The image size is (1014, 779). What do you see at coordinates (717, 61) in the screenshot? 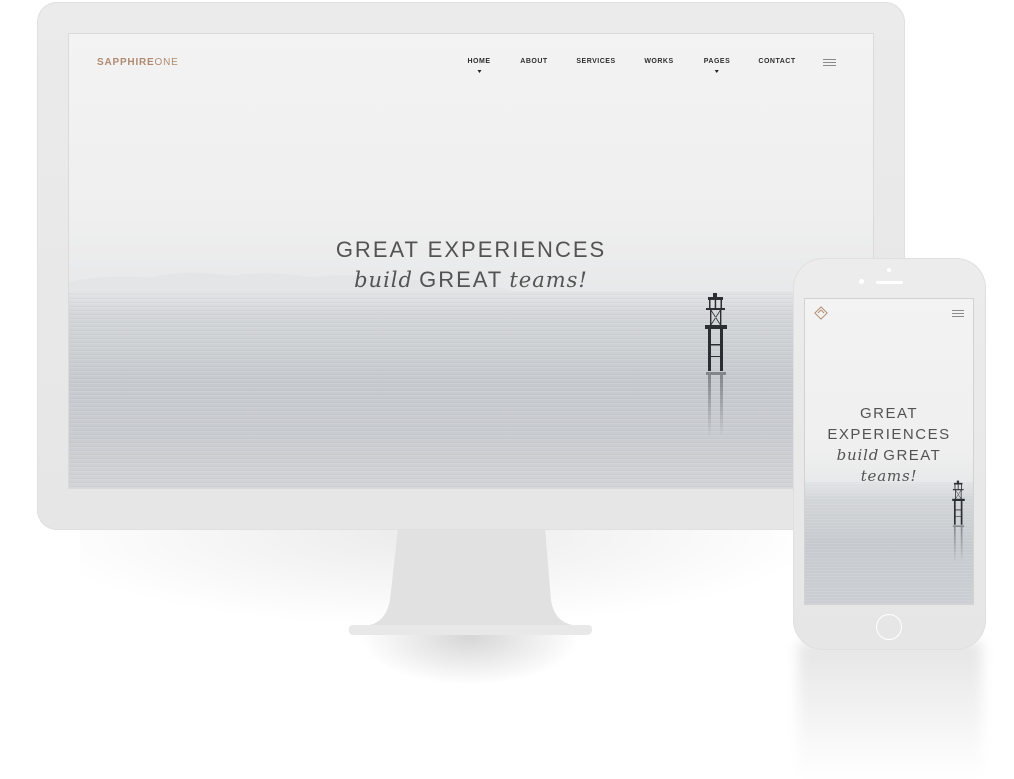
I see `nav-item-label: PAGES` at bounding box center [717, 61].